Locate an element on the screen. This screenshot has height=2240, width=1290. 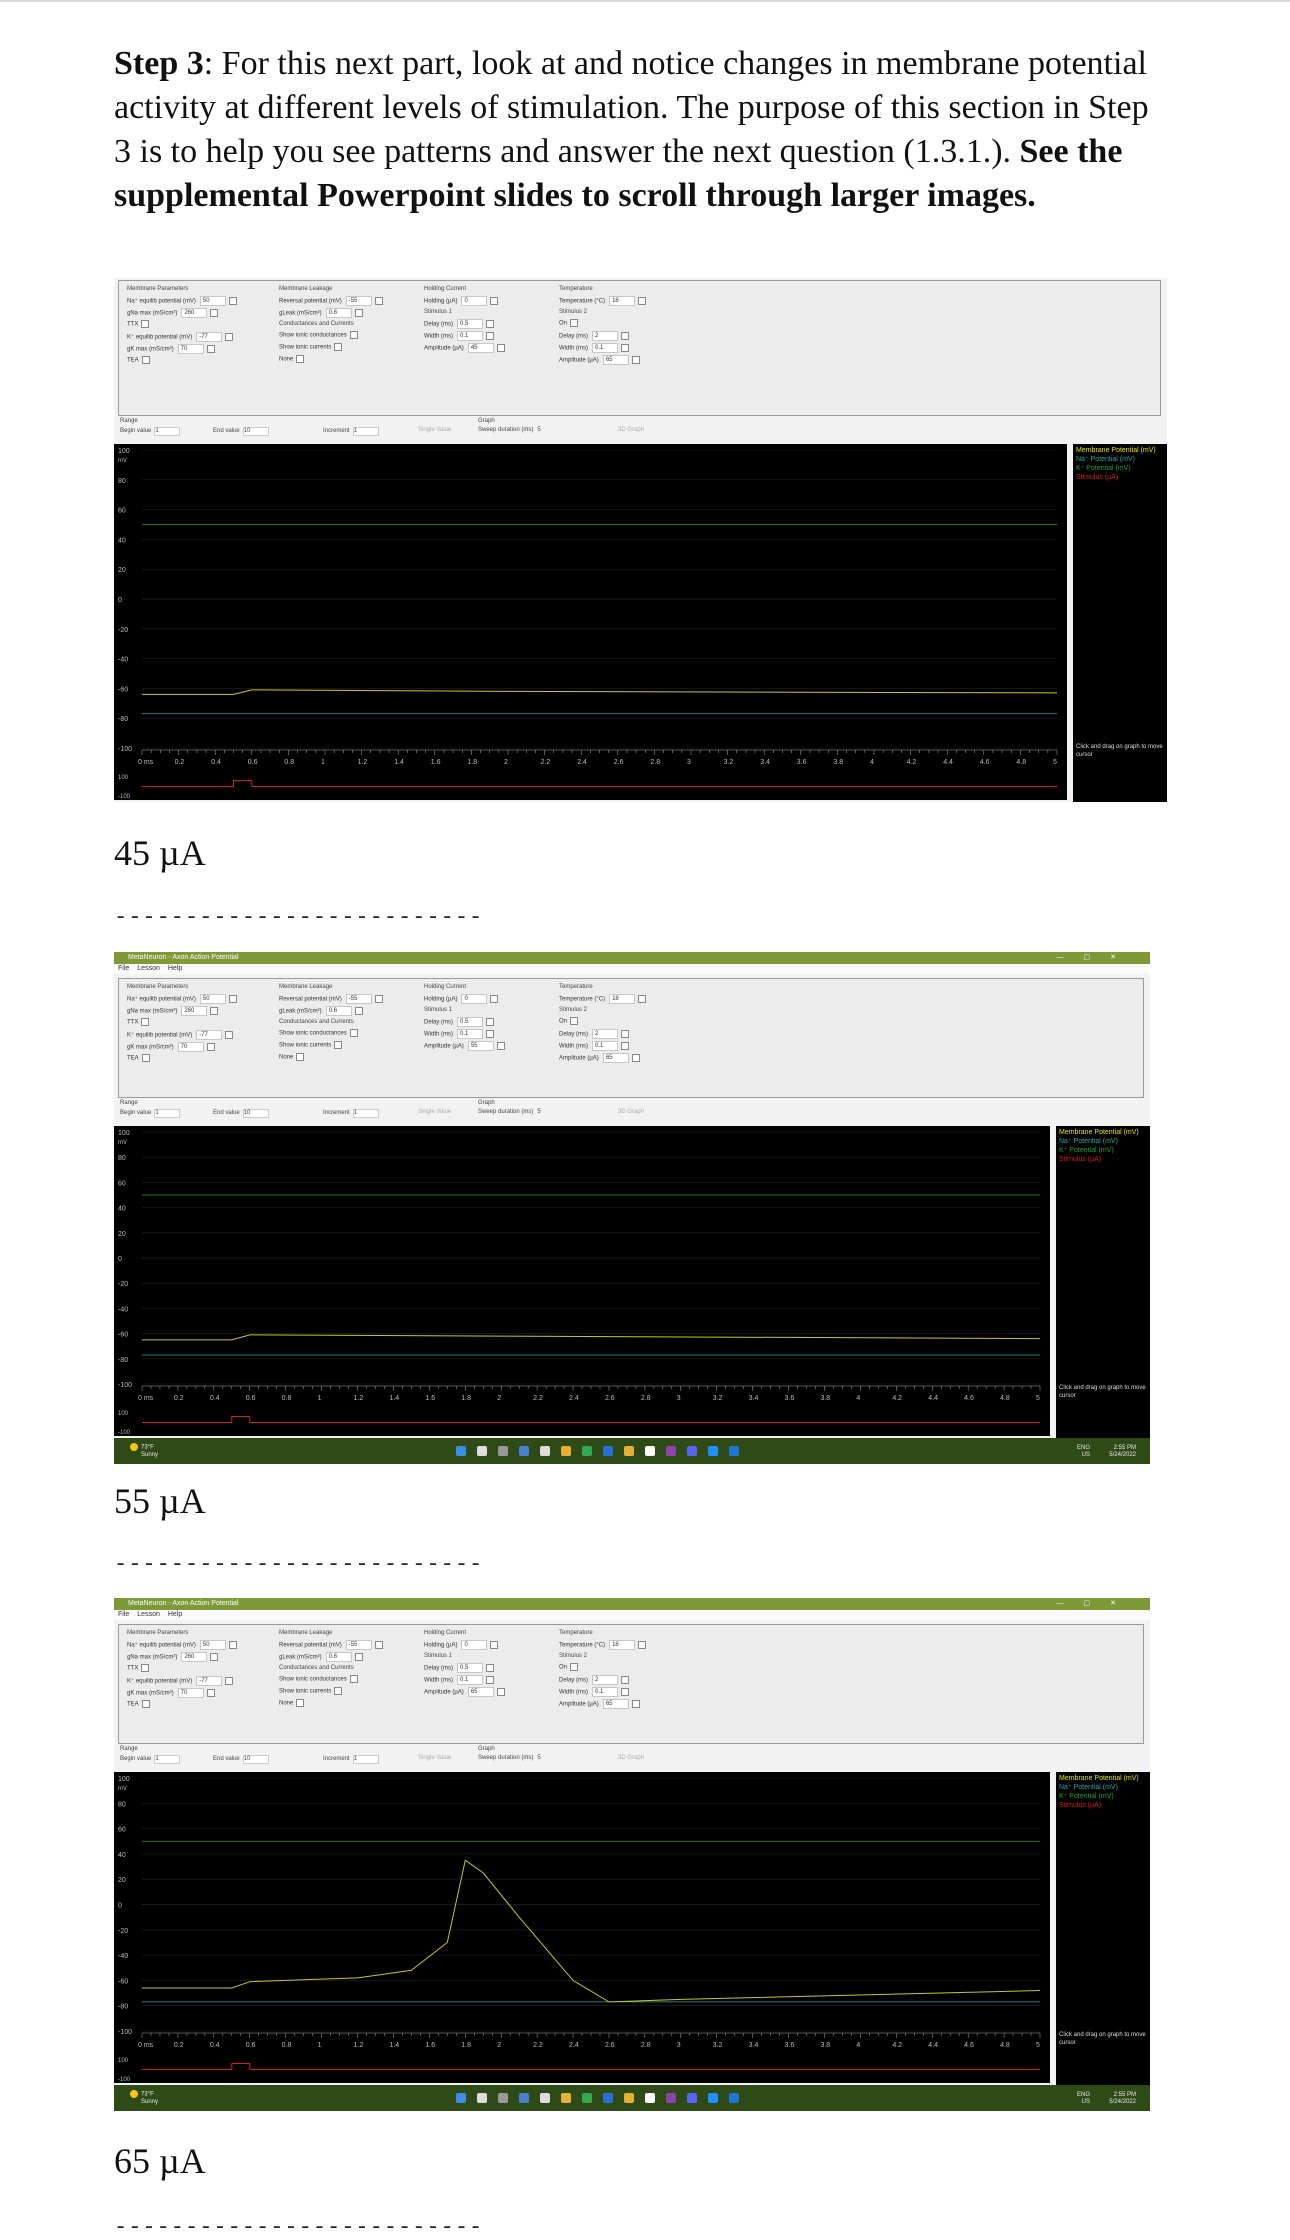
chat-icon is located at coordinates (524, 1451).